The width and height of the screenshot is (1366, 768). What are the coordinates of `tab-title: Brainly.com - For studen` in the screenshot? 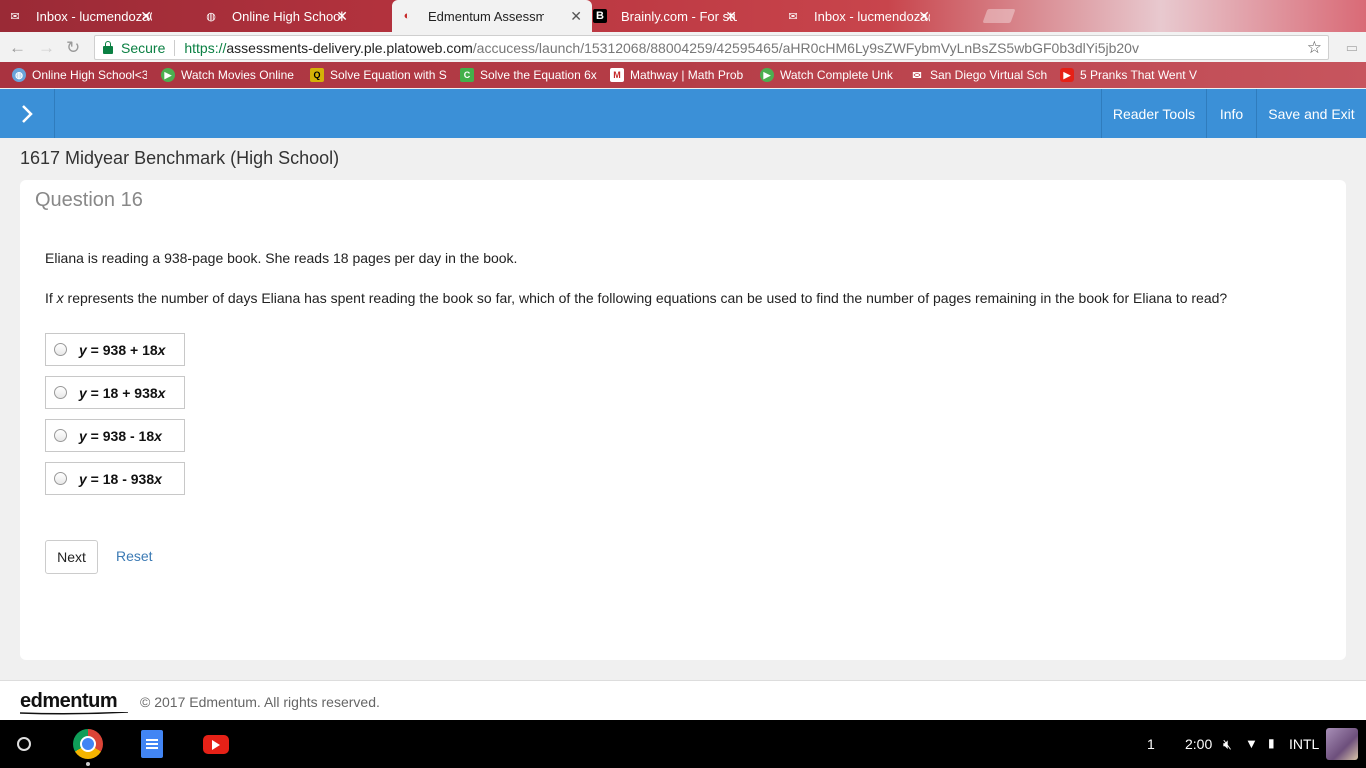 It's located at (679, 16).